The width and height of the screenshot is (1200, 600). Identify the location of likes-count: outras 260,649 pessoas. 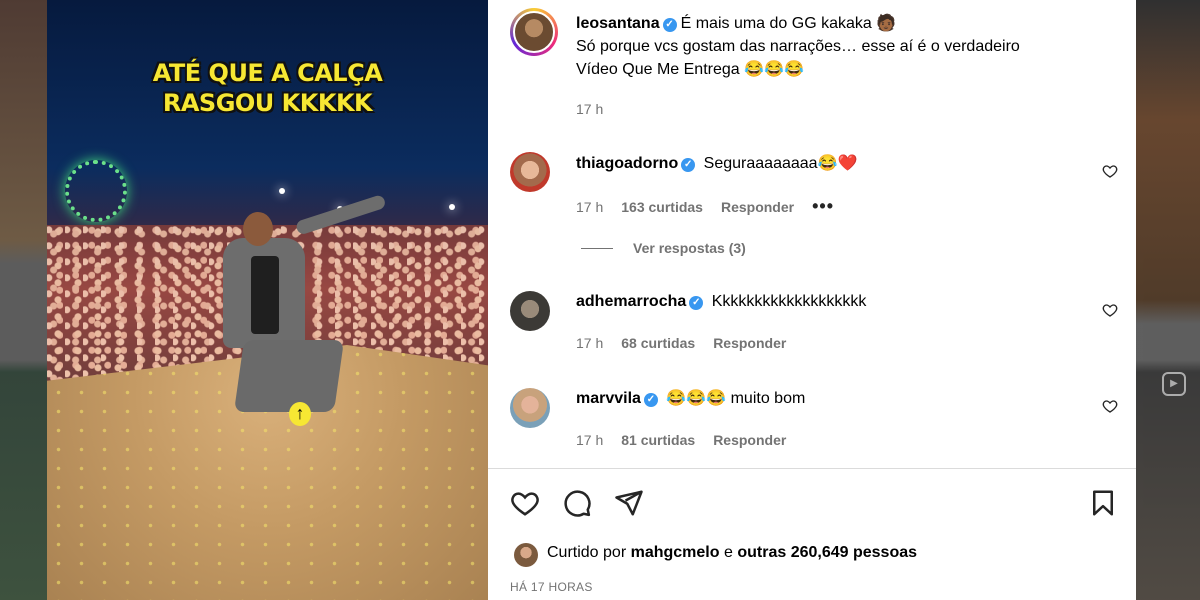
(827, 552).